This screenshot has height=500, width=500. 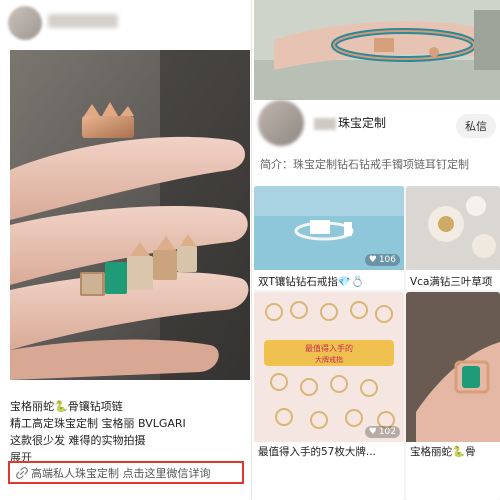 What do you see at coordinates (126, 25) in the screenshot?
I see `post-author-header` at bounding box center [126, 25].